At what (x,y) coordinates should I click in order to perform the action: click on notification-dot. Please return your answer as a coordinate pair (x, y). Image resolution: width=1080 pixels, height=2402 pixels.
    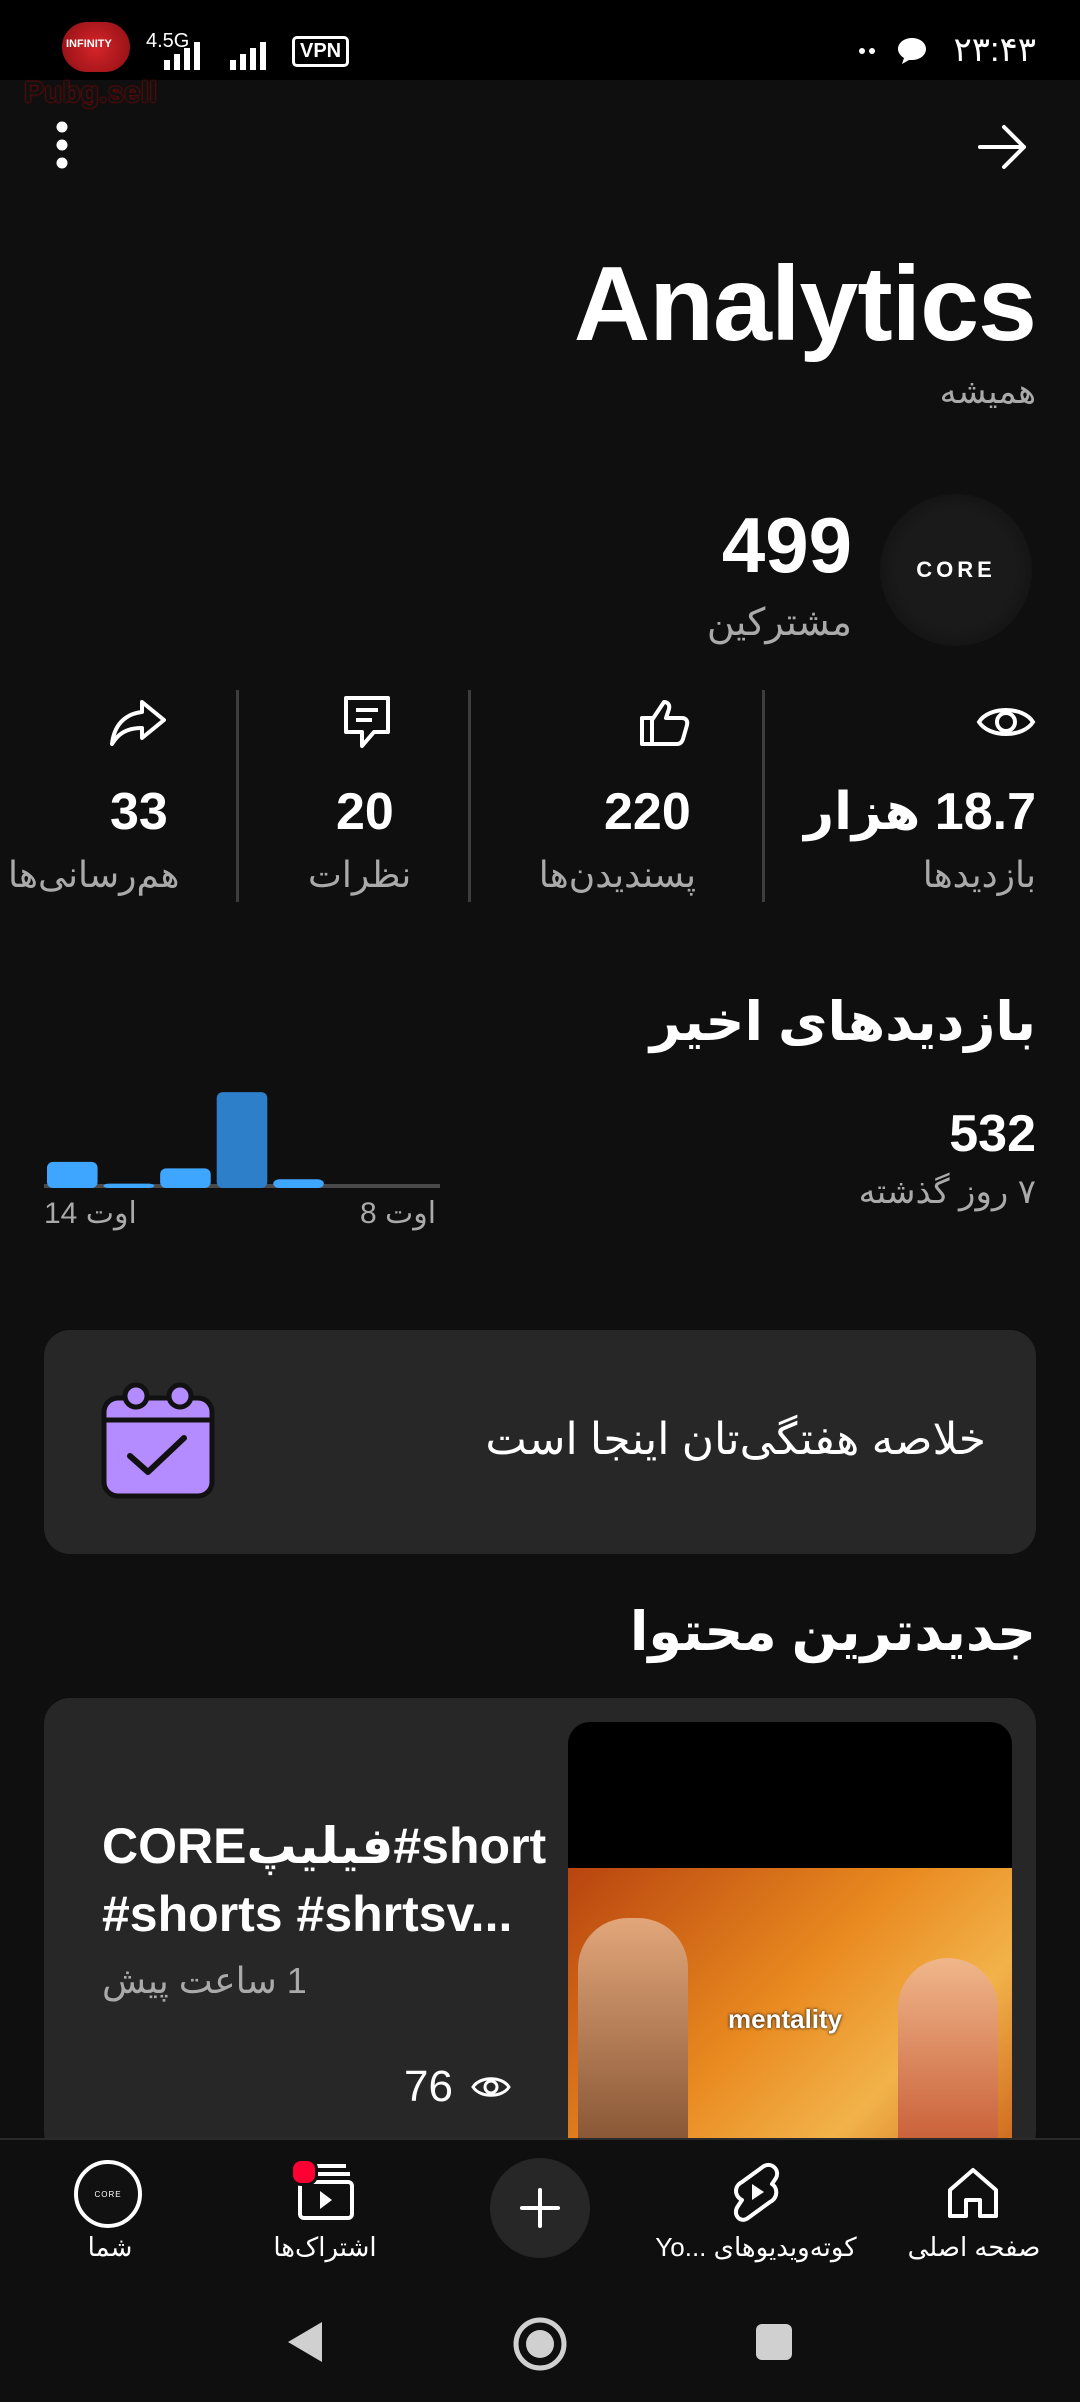
    Looking at the image, I should click on (304, 2172).